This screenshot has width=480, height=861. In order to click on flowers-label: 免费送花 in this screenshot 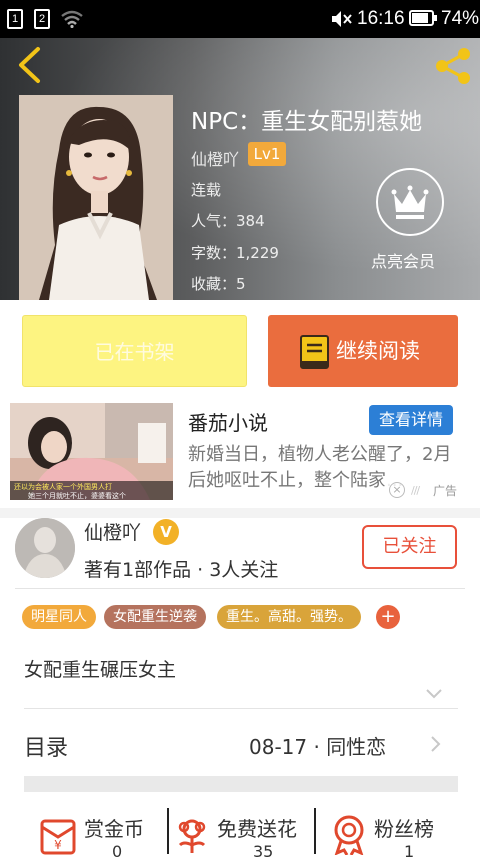, I will do `click(257, 827)`.